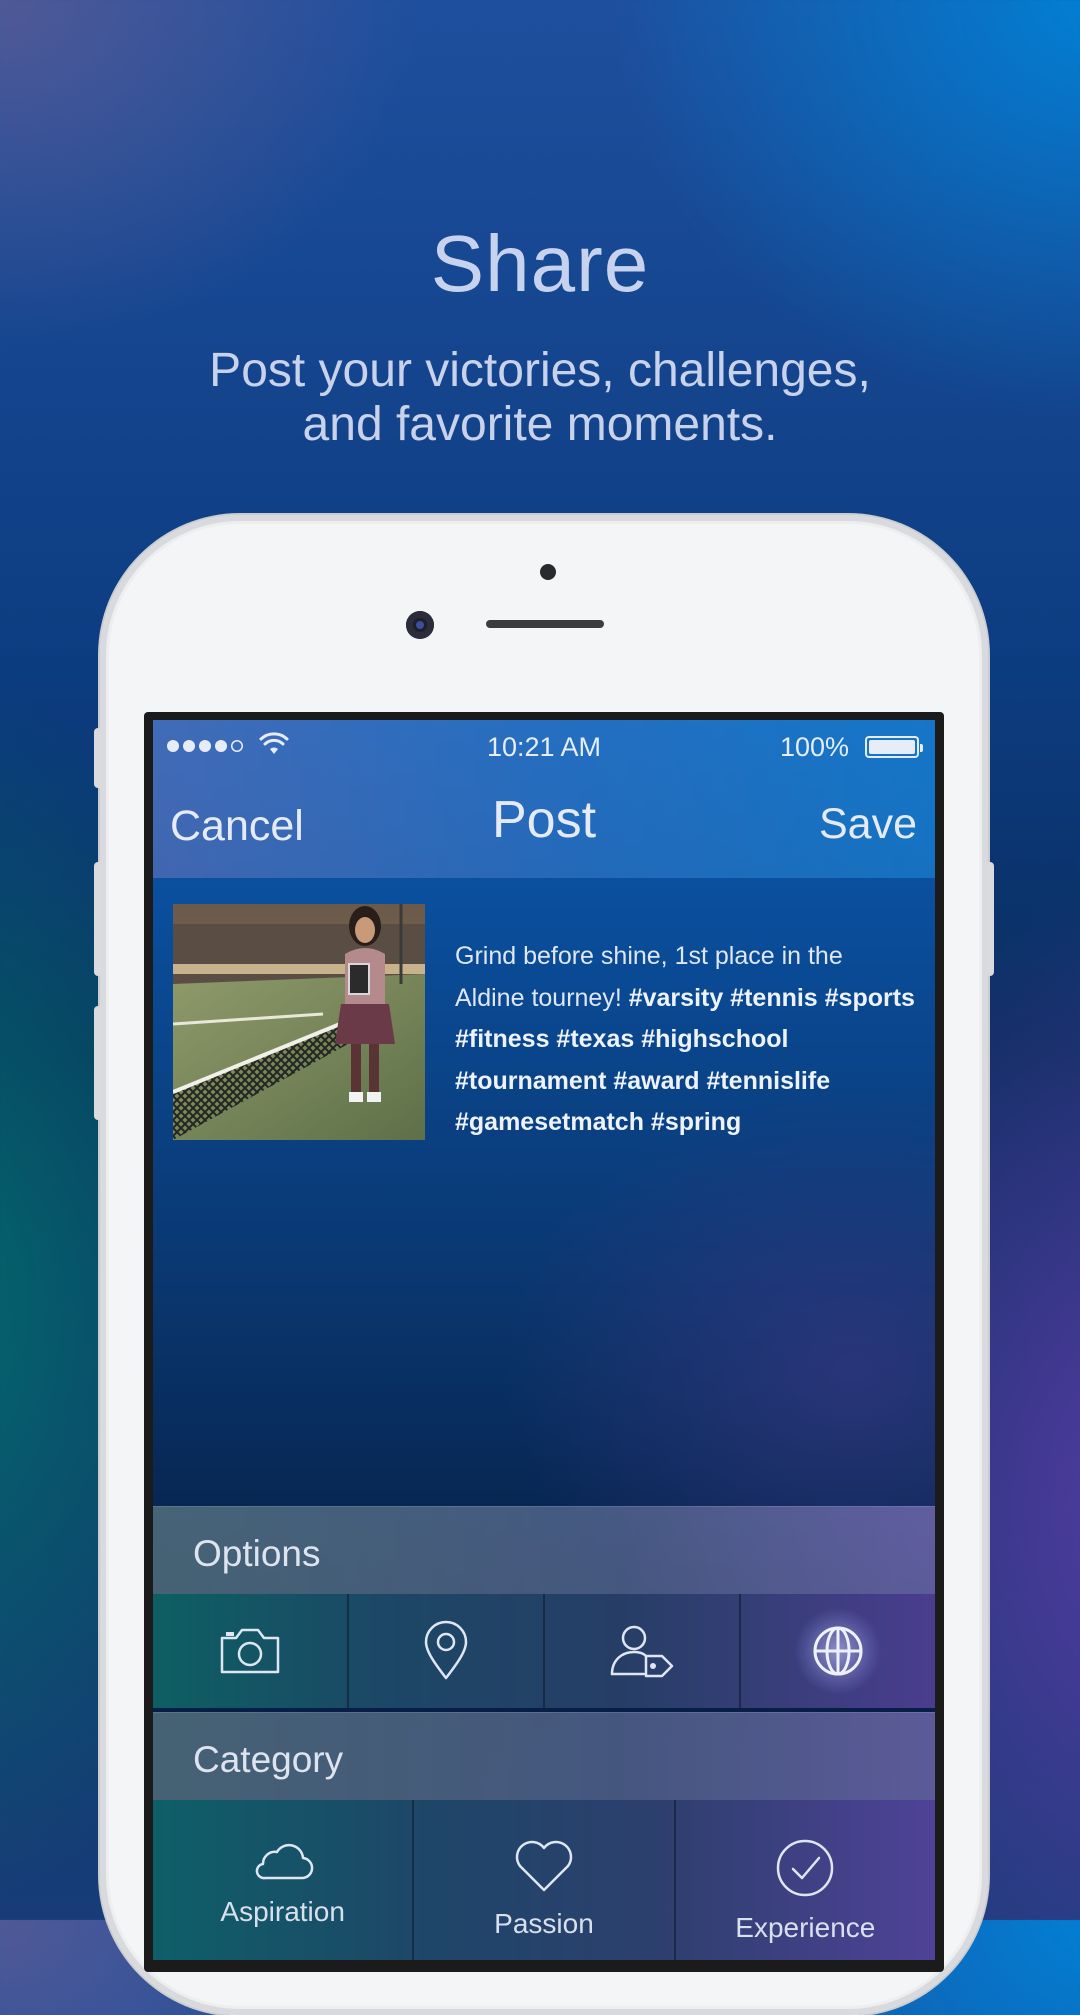  I want to click on mute-switch, so click(98, 758).